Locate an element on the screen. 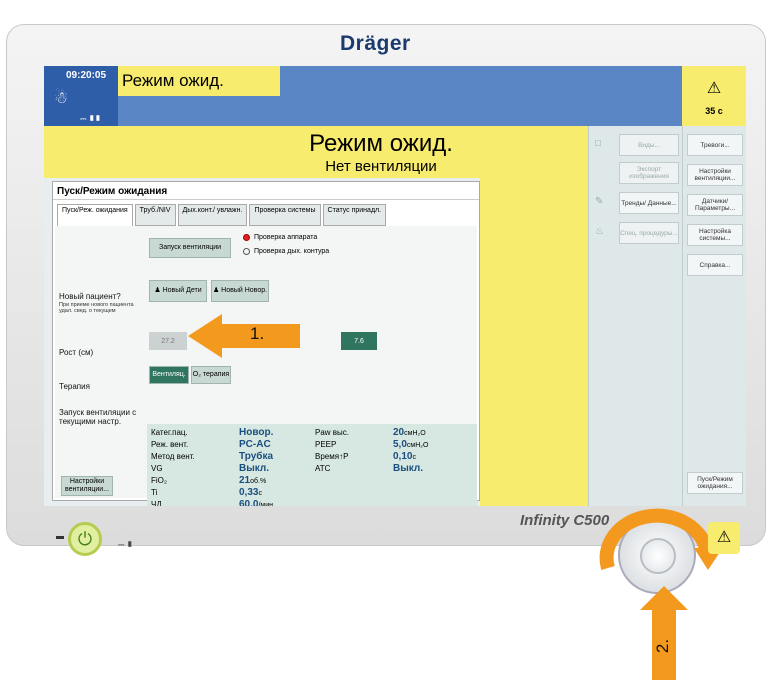 The image size is (771, 681). param-name: Paw выс. is located at coordinates (332, 432).